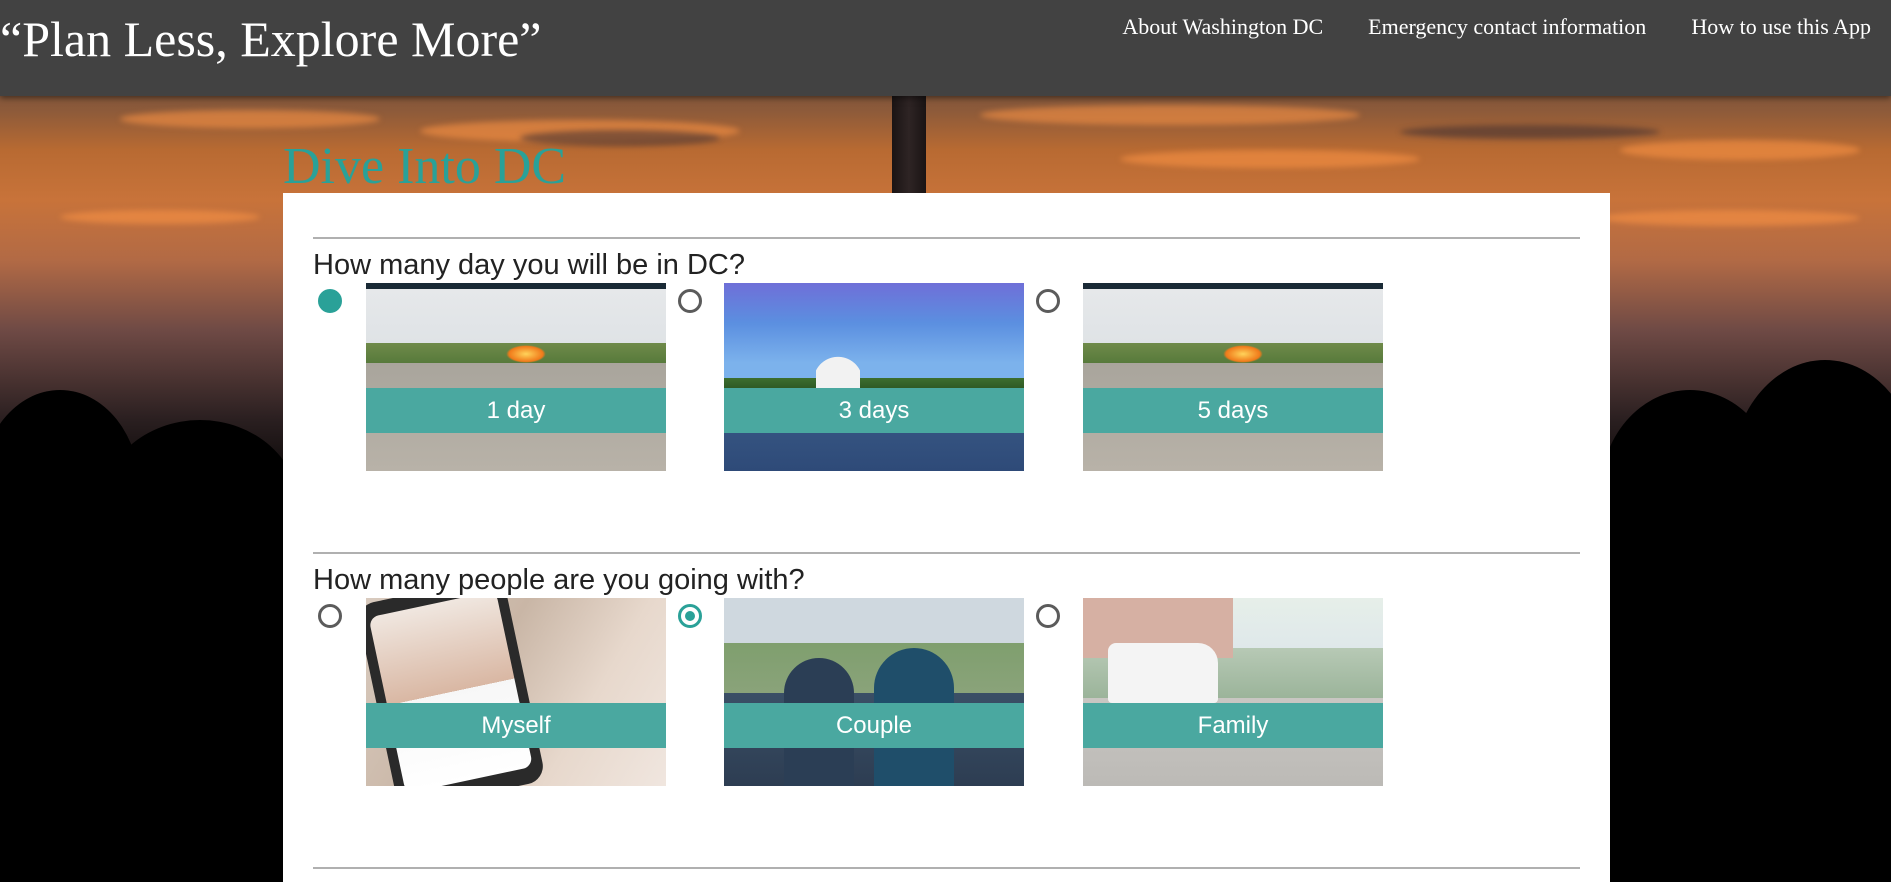 Image resolution: width=1891 pixels, height=882 pixels. Describe the element at coordinates (516, 725) in the screenshot. I see `option-label: Myself` at that location.